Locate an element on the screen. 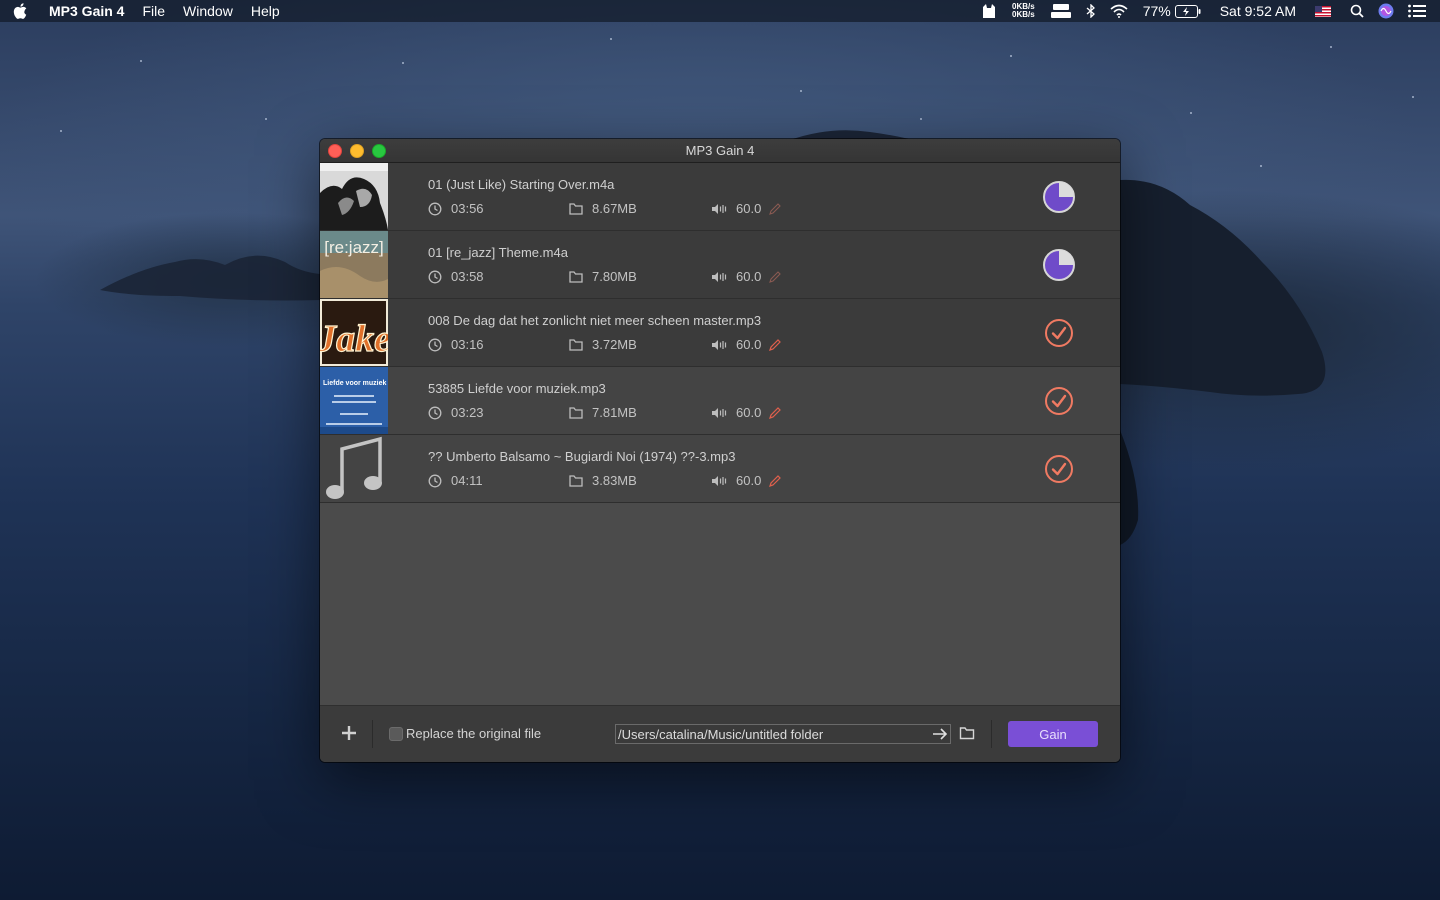 The image size is (1440, 900). notification-center-icon is located at coordinates (1417, 11).